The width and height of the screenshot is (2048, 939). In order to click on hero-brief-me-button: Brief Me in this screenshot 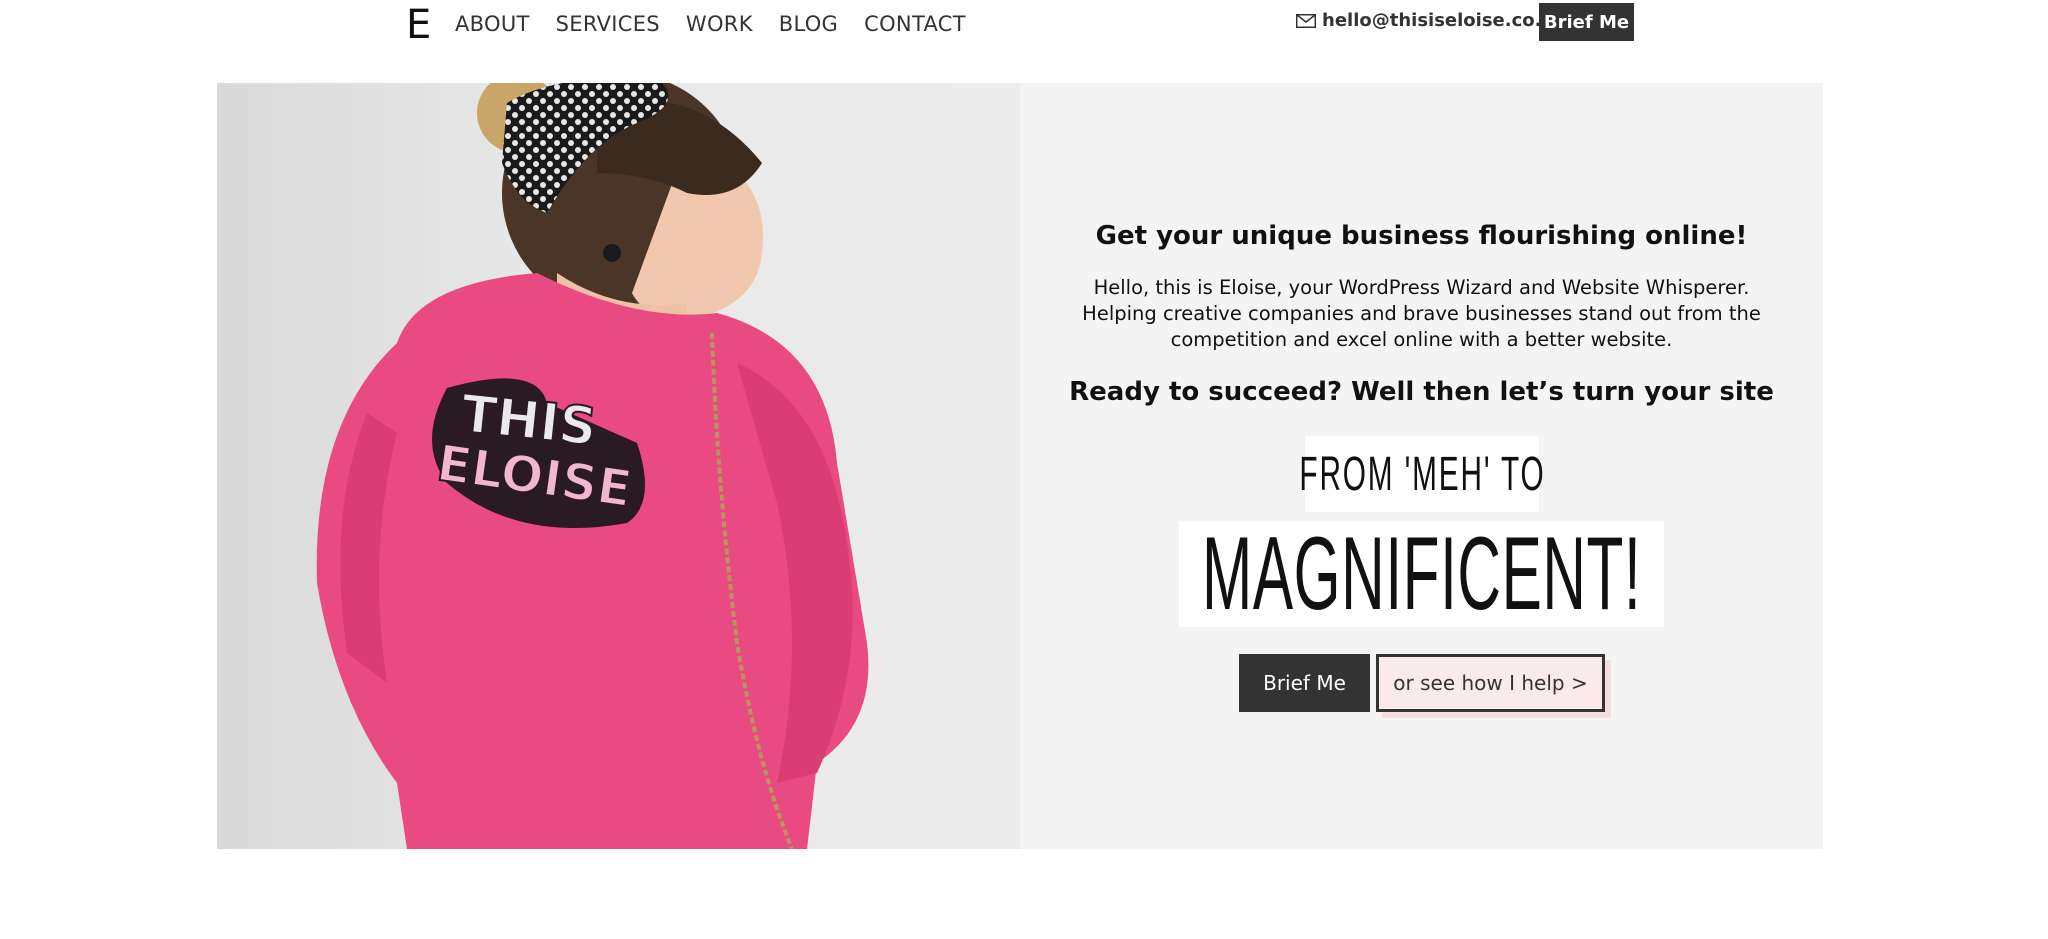, I will do `click(1304, 683)`.